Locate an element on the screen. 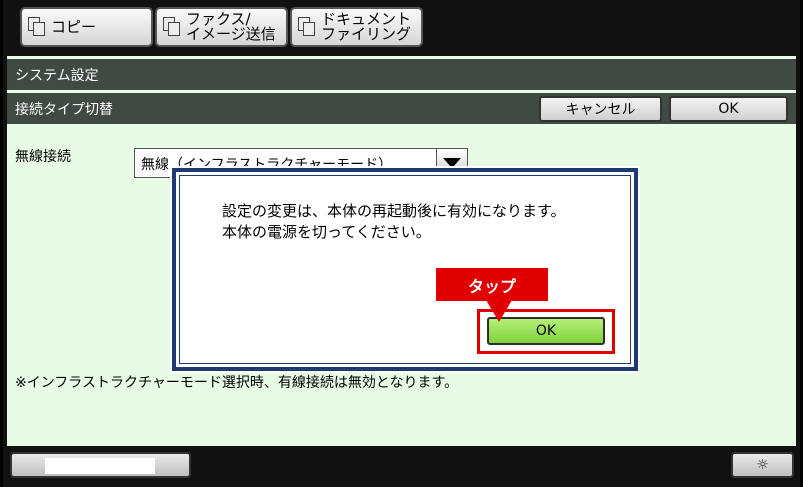 Image resolution: width=803 pixels, height=487 pixels. dialog-message: 設定の変更は、本体の再起動後に有効になります。 本体の電源を切ってください。 is located at coordinates (394, 222).